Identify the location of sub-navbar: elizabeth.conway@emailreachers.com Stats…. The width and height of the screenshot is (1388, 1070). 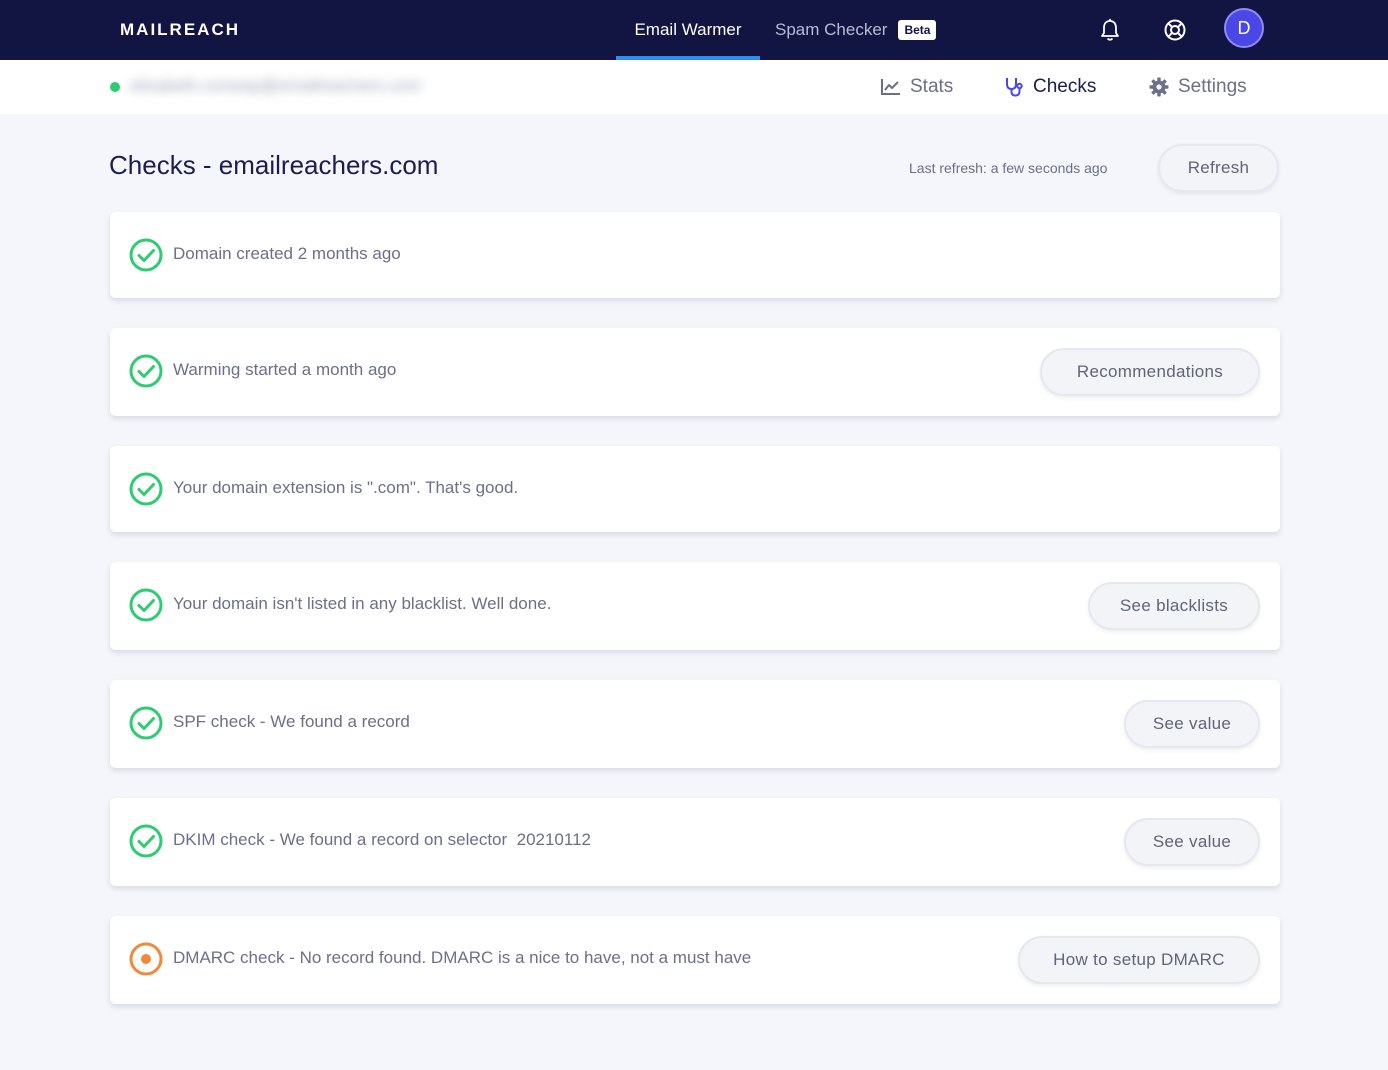
(694, 87).